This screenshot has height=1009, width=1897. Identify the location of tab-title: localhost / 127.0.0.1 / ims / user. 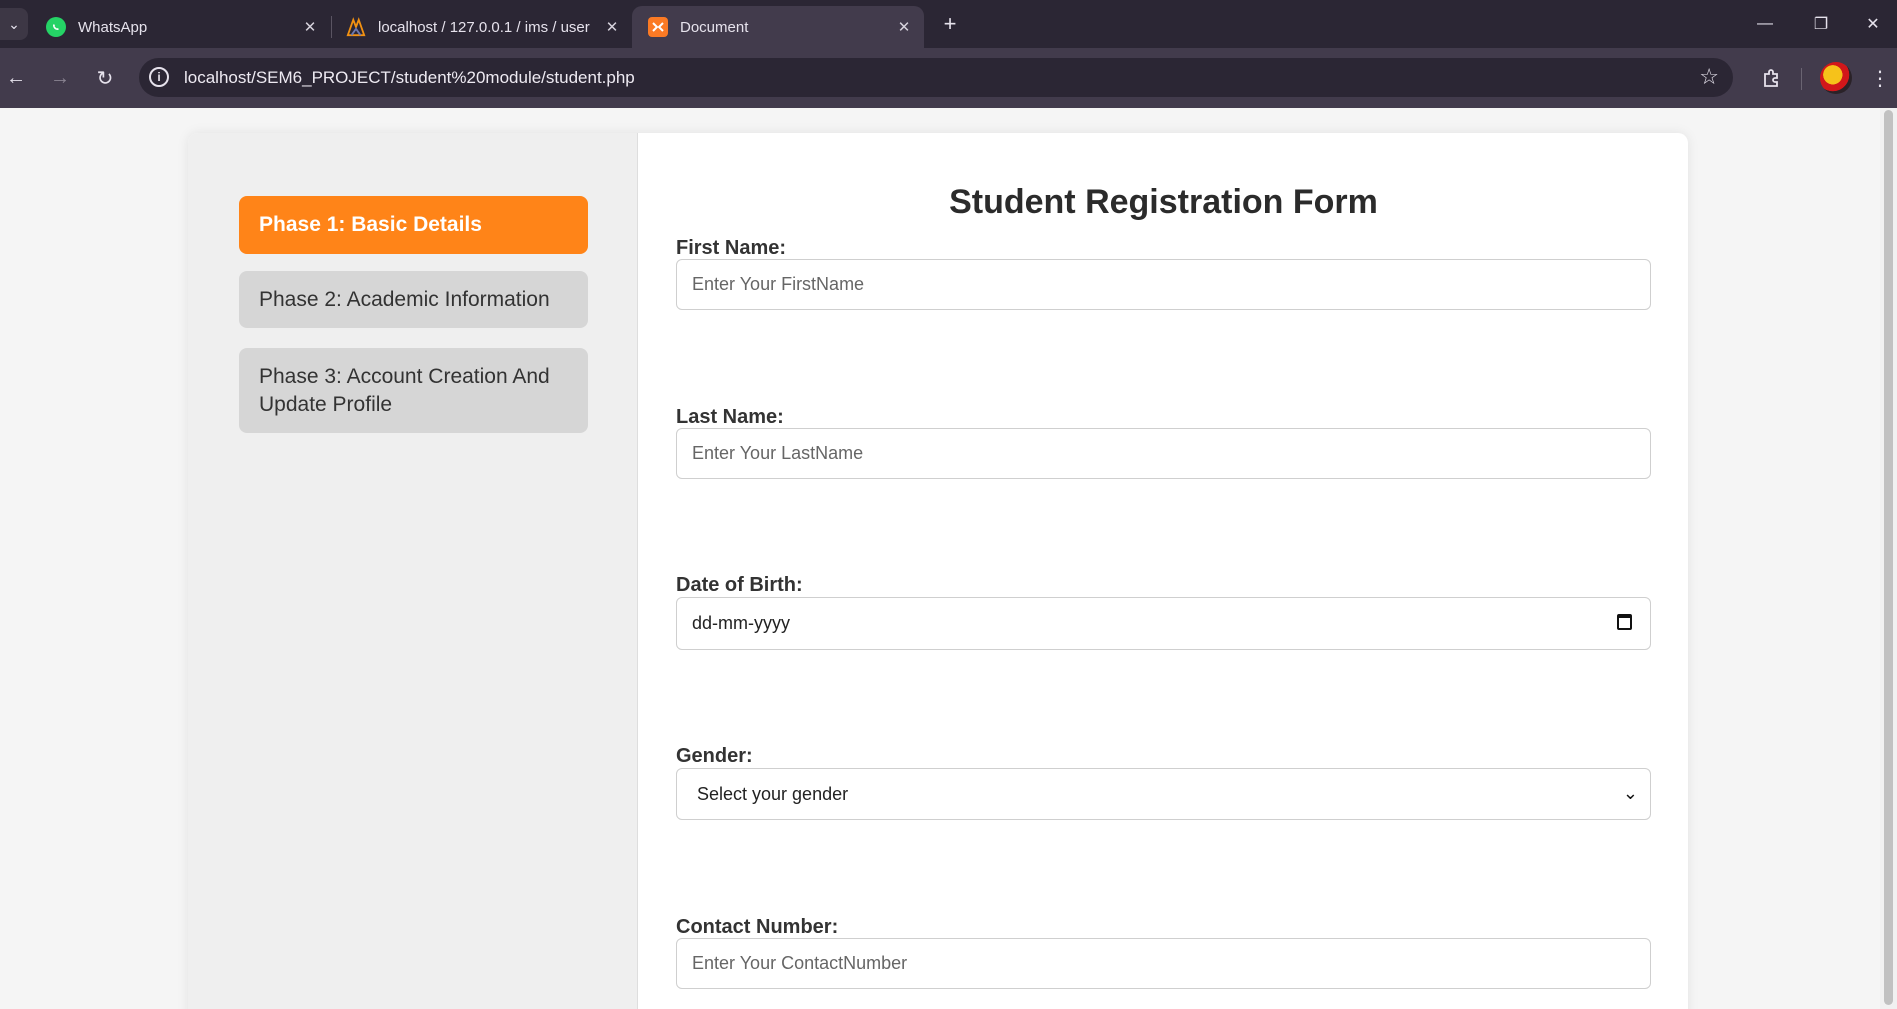
(484, 27).